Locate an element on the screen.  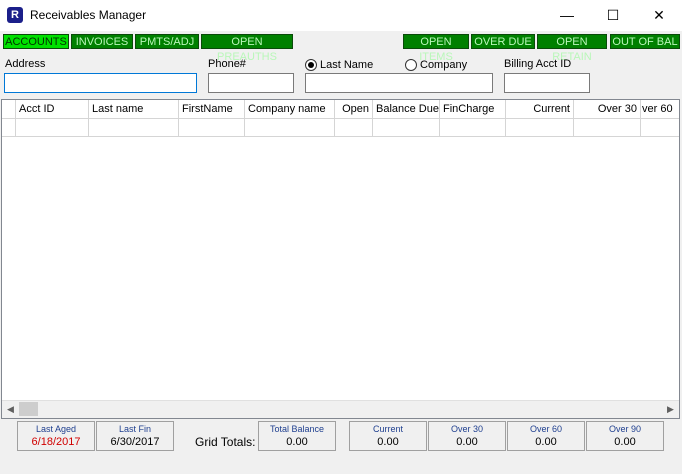
last-aged-value: 6/18/2017 is located at coordinates (56, 442).